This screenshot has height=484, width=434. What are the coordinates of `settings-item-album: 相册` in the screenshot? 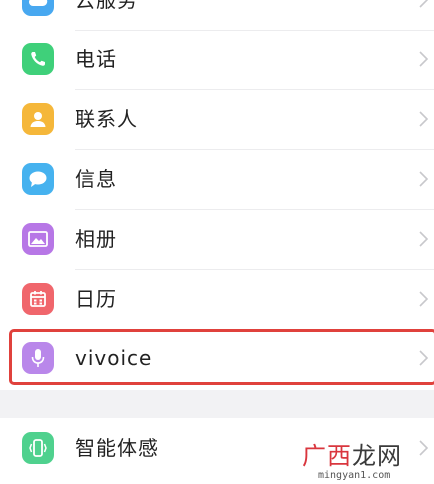 It's located at (217, 239).